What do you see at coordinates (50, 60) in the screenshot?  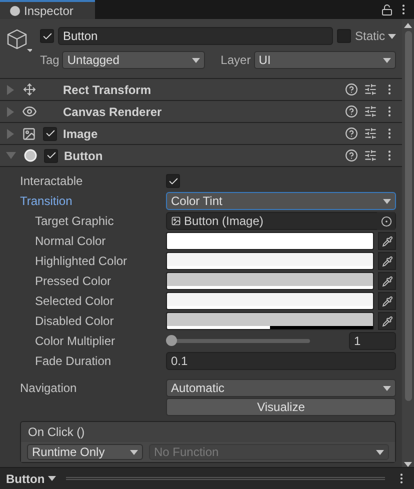 I see `tag-label: Tag` at bounding box center [50, 60].